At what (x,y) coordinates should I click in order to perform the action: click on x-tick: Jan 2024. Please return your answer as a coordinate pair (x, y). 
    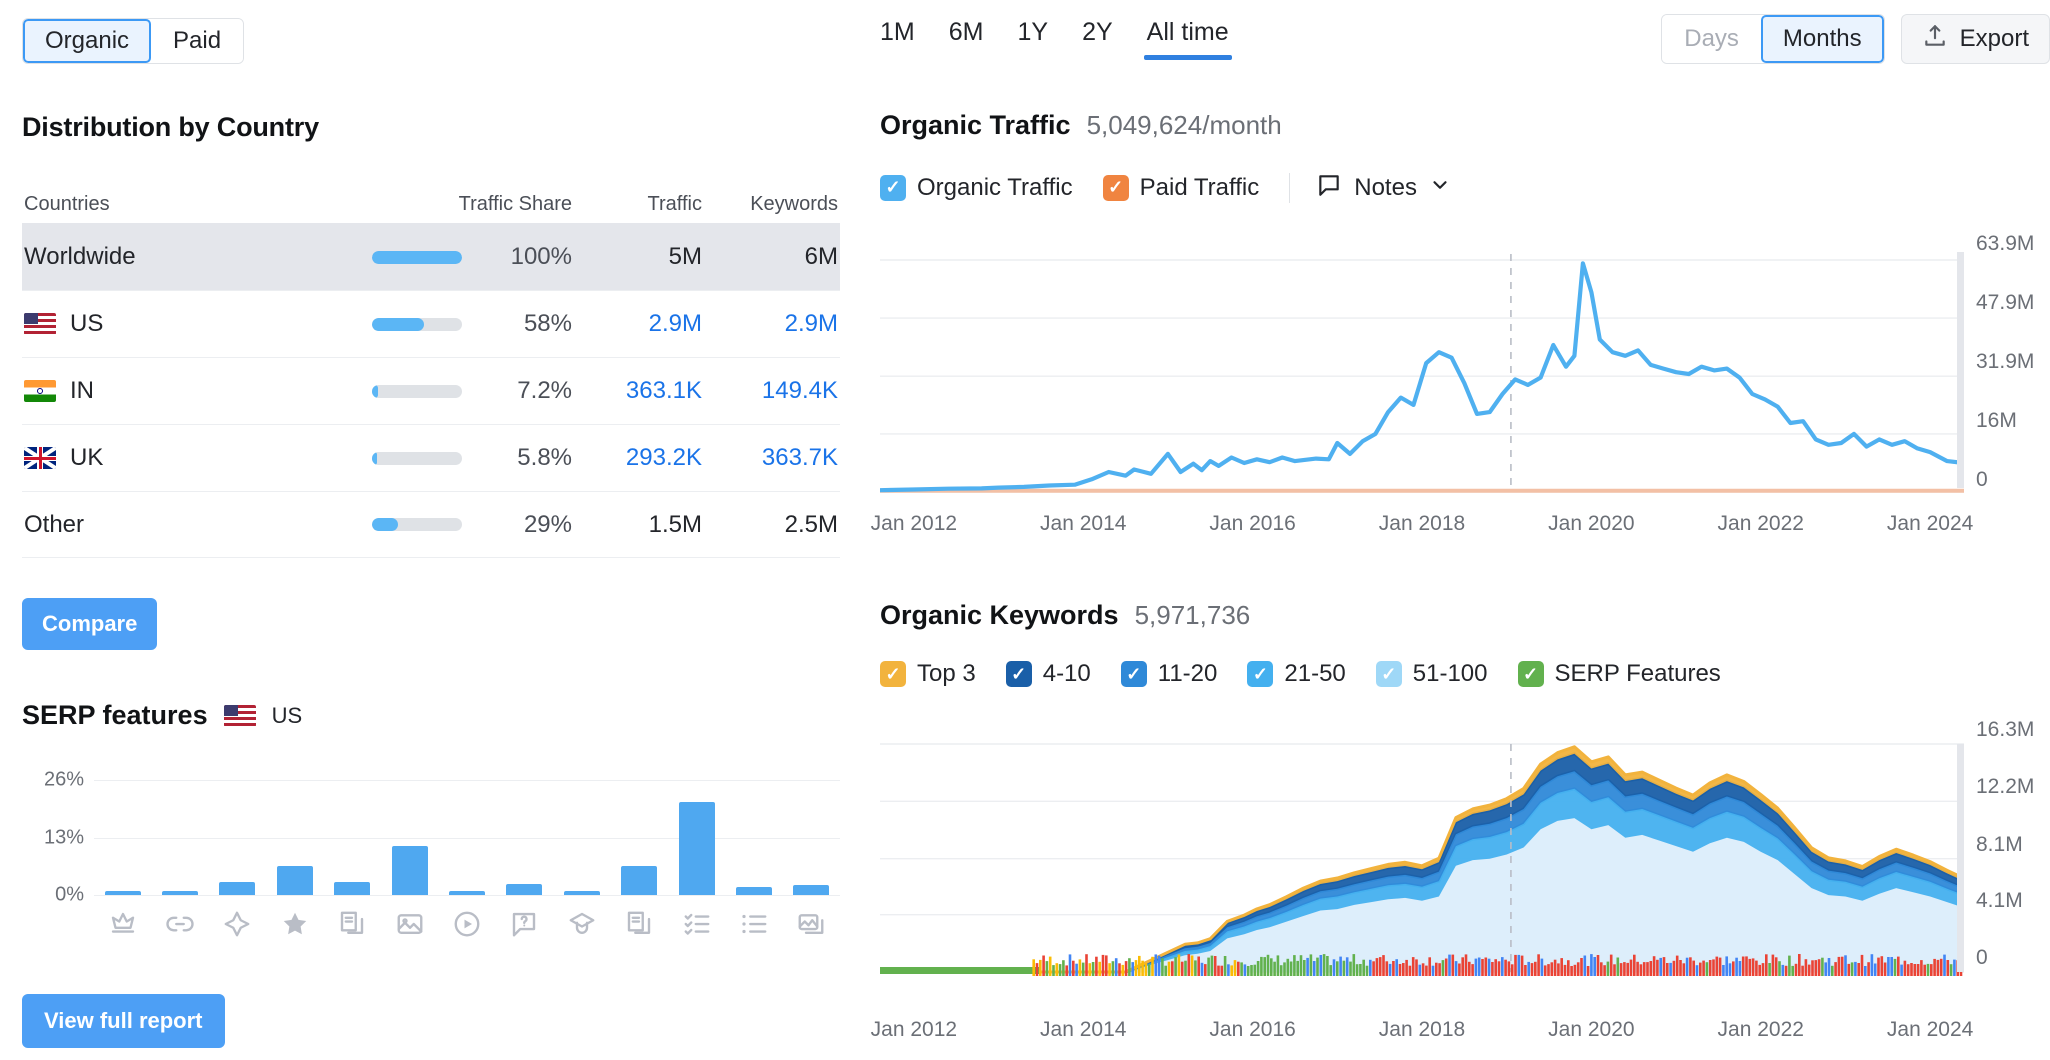
    Looking at the image, I should click on (1930, 523).